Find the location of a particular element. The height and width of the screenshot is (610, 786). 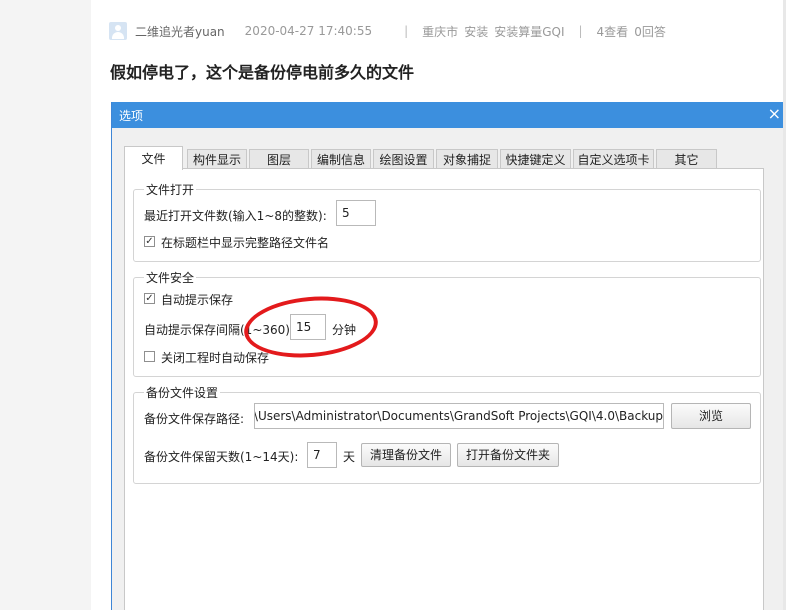

tab-compile-info: 编制信息 is located at coordinates (341, 159).